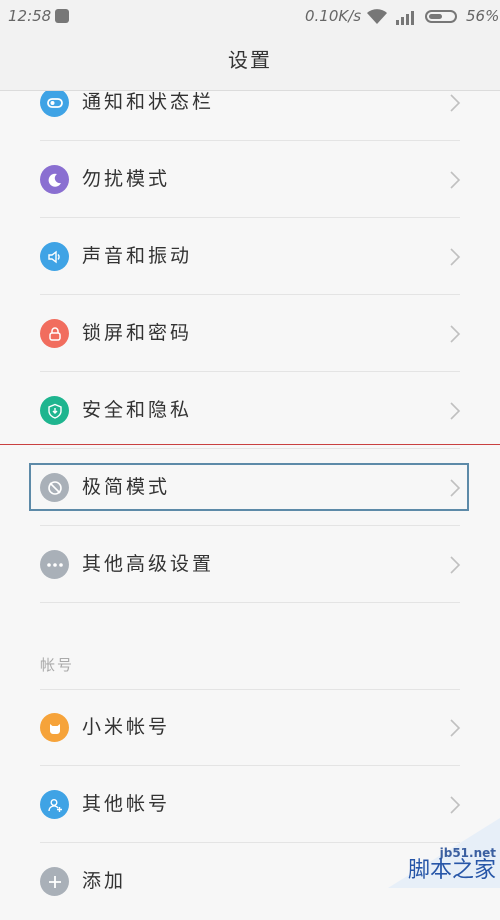 The height and width of the screenshot is (920, 500). I want to click on settings-item-advanced: 其他高级设置, so click(250, 564).